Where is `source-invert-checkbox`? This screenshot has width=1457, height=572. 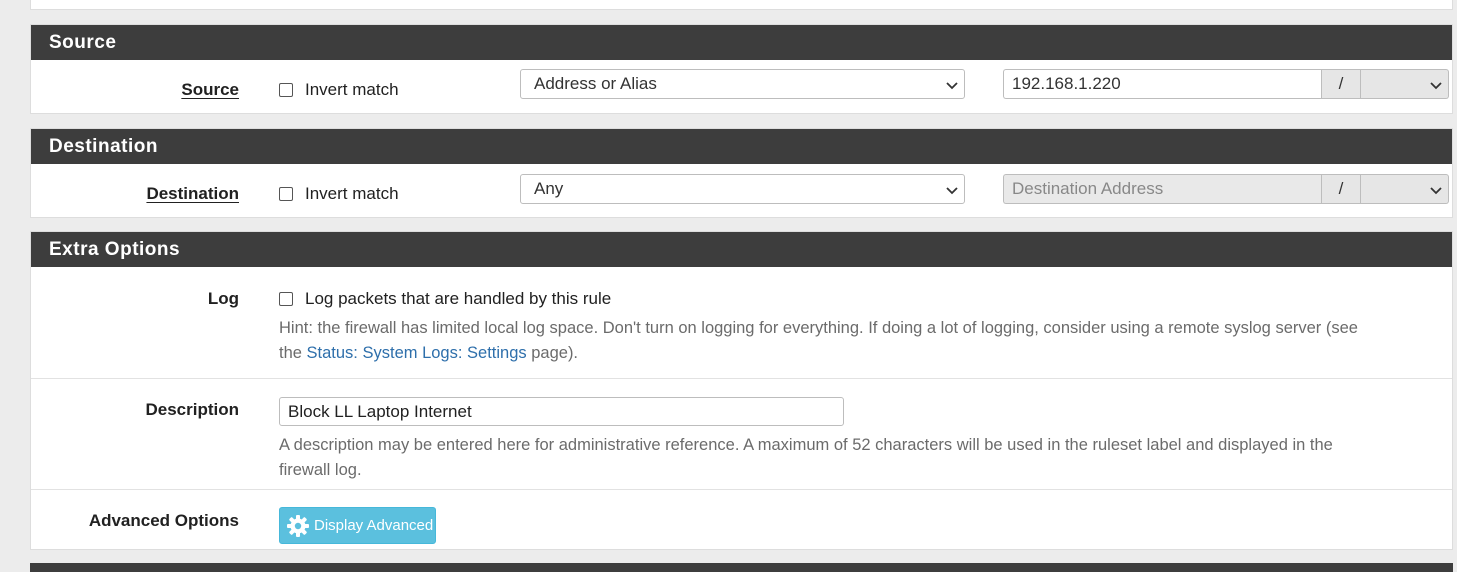 source-invert-checkbox is located at coordinates (286, 90).